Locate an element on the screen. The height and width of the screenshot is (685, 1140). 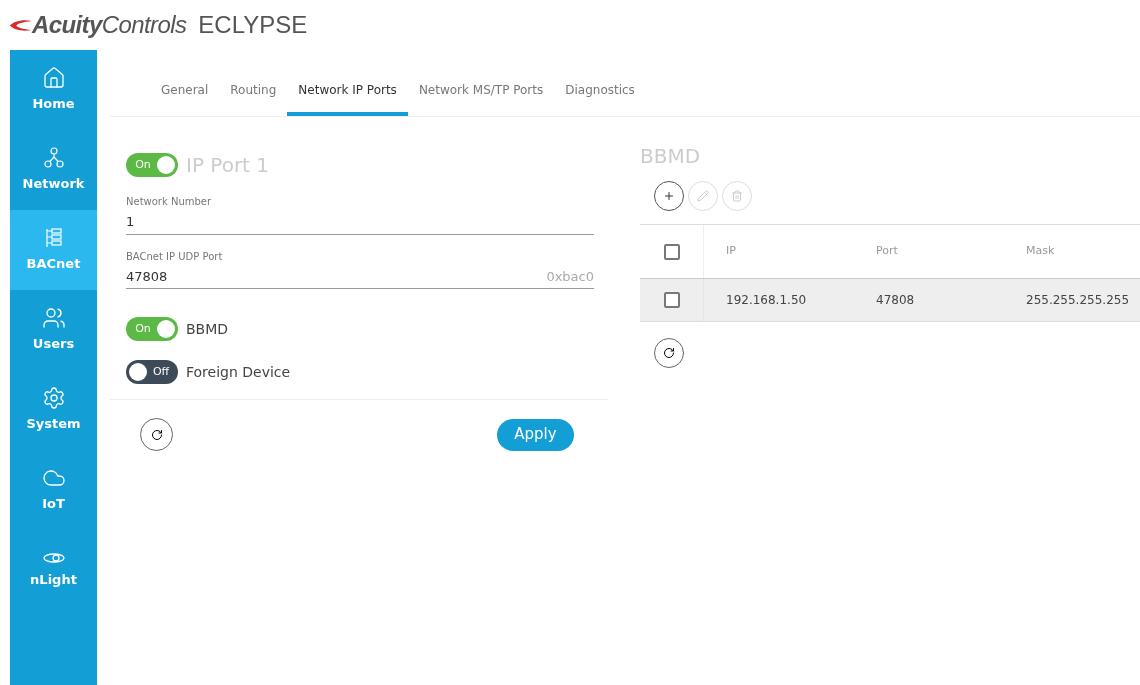
tab: Routing is located at coordinates (253, 98).